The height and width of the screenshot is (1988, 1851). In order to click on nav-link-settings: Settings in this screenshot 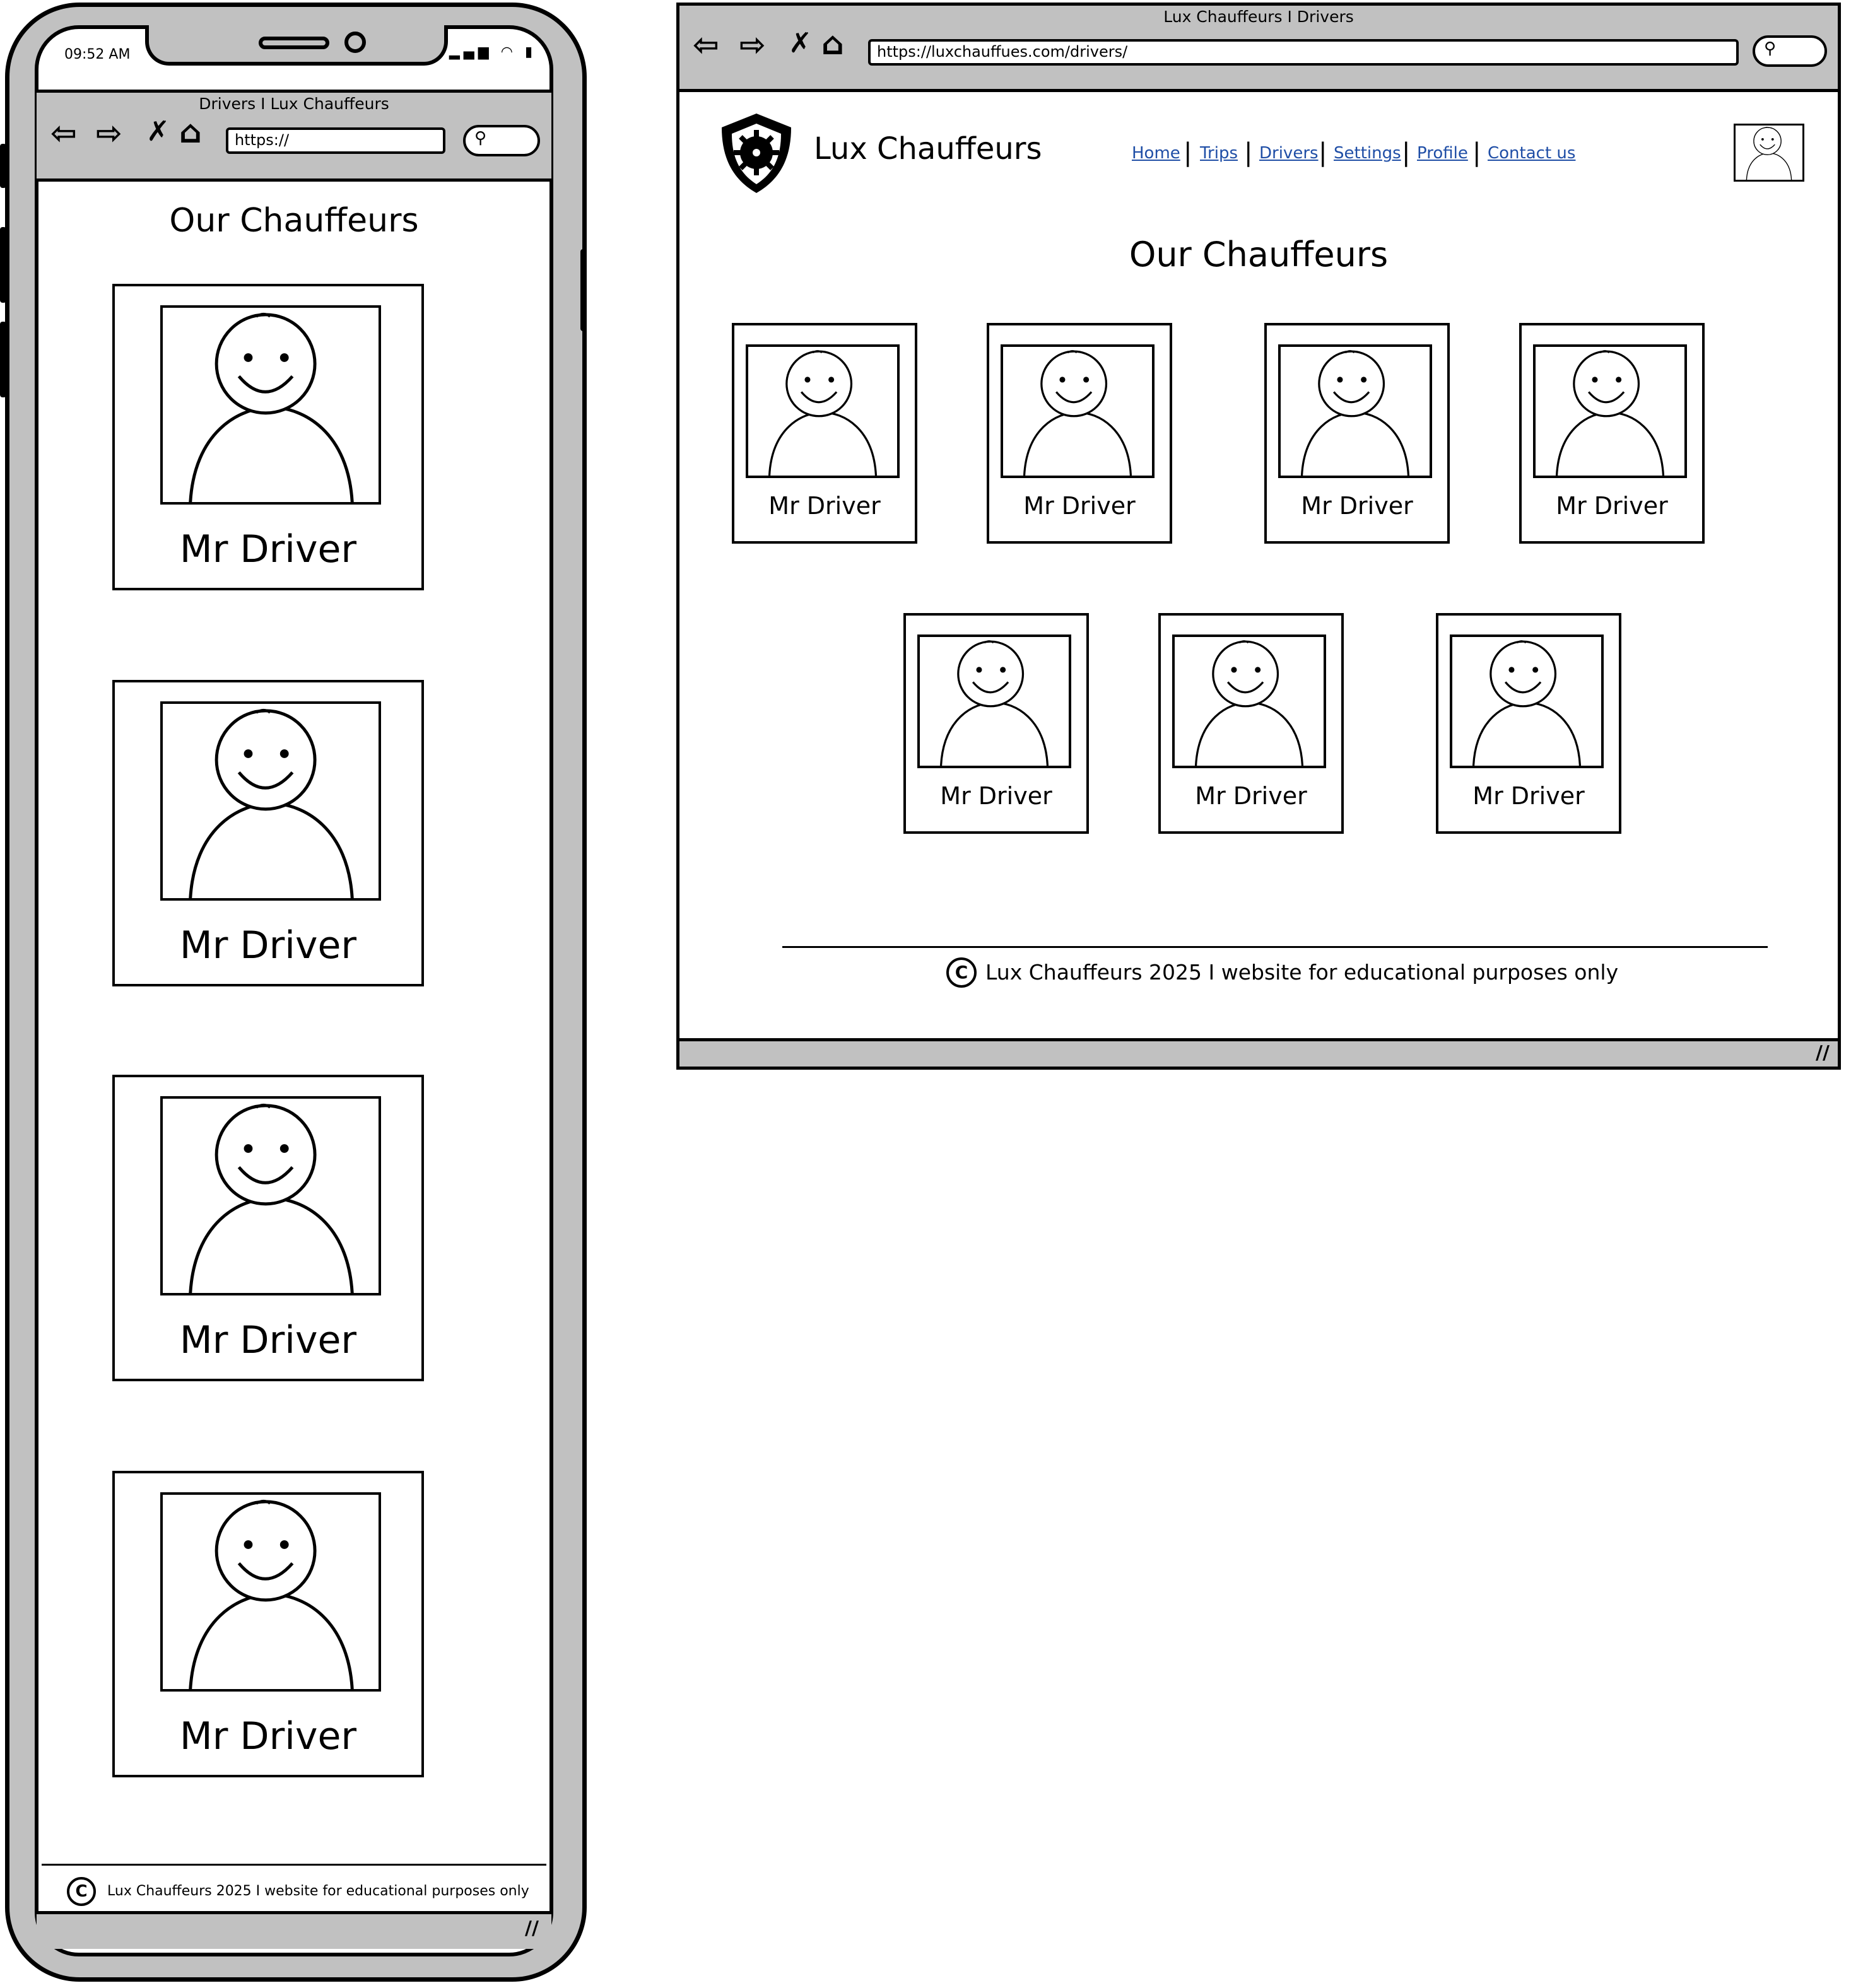, I will do `click(1367, 153)`.